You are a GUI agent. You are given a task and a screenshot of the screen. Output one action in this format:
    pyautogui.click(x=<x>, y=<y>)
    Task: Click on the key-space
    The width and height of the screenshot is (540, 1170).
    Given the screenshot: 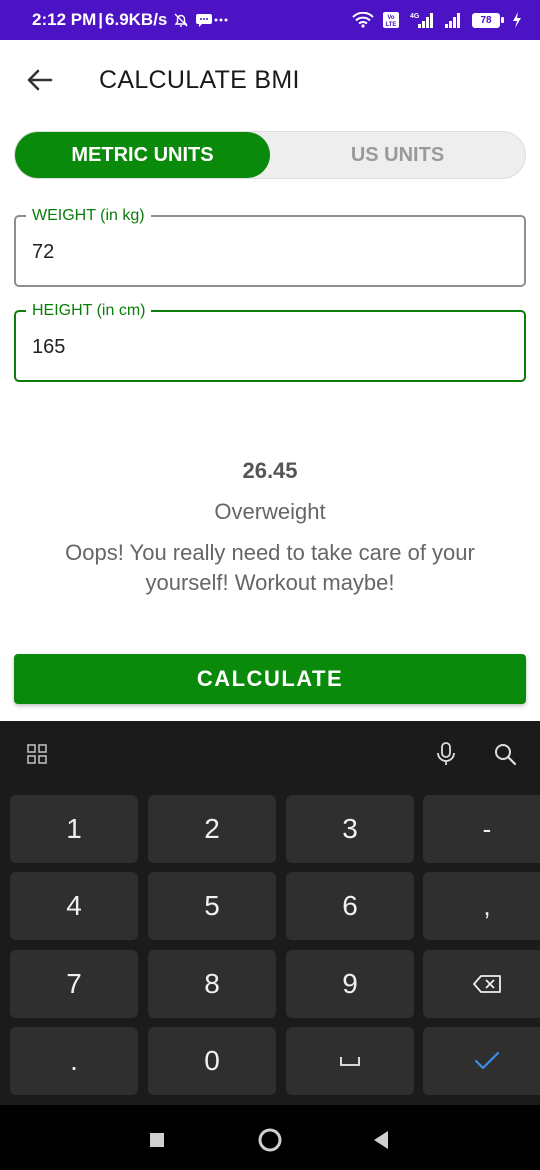 What is the action you would take?
    pyautogui.click(x=350, y=1061)
    